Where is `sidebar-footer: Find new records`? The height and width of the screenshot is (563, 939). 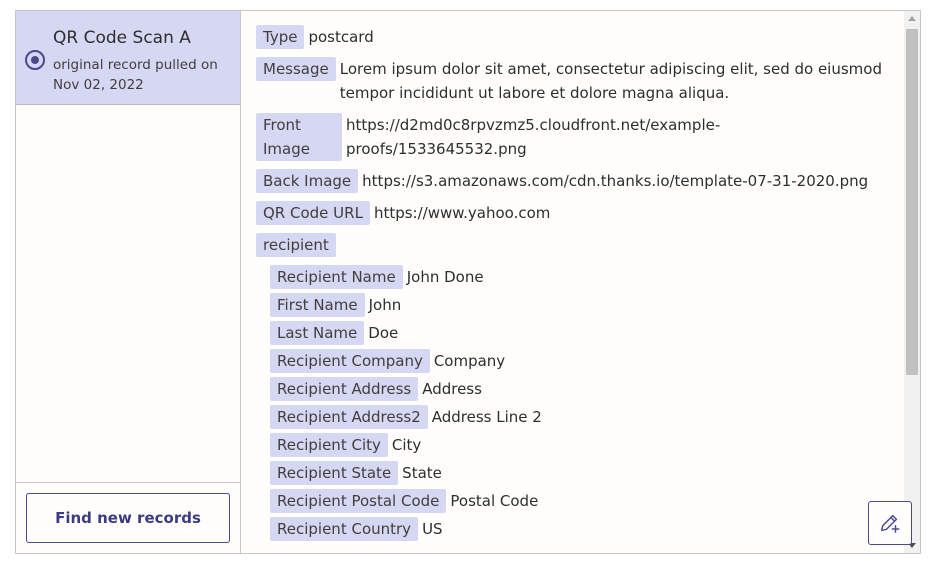
sidebar-footer: Find new records is located at coordinates (128, 517).